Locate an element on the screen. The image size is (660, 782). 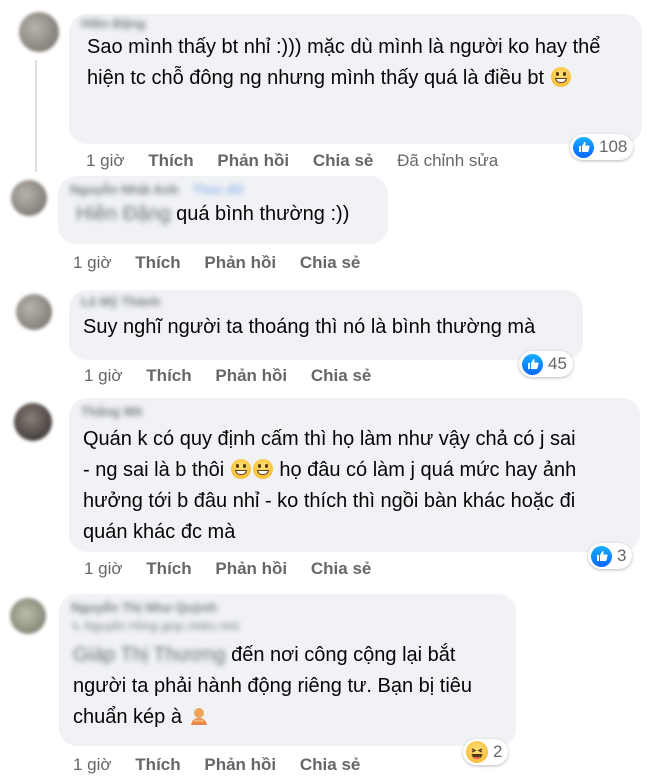
mentioned-user: Giáp Thị Thương is located at coordinates (149, 655).